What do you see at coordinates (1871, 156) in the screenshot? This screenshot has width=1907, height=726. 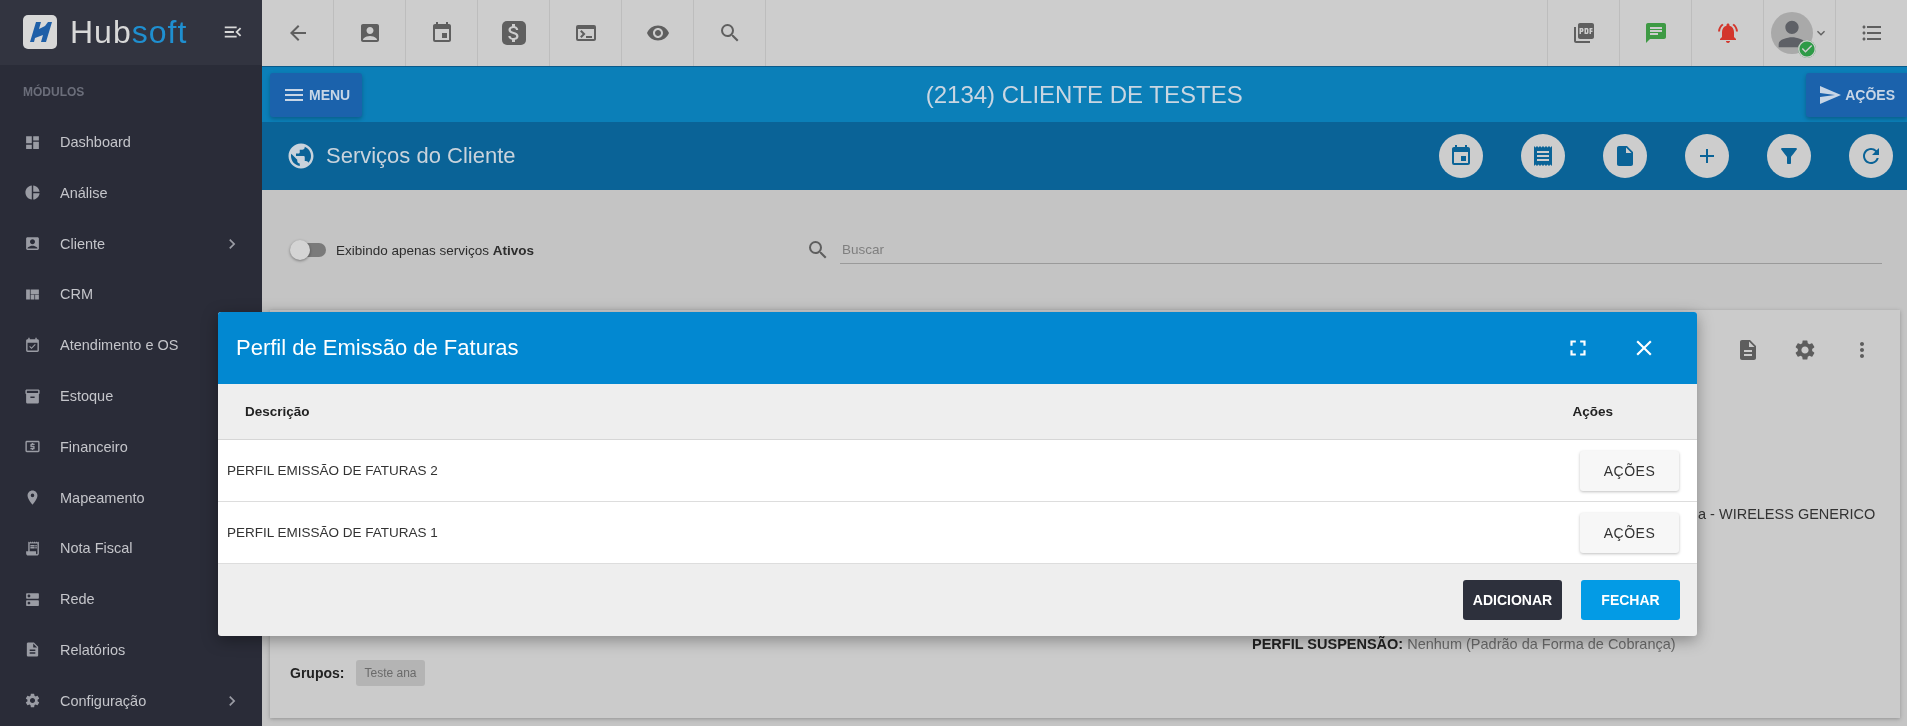 I see `refresh-button` at bounding box center [1871, 156].